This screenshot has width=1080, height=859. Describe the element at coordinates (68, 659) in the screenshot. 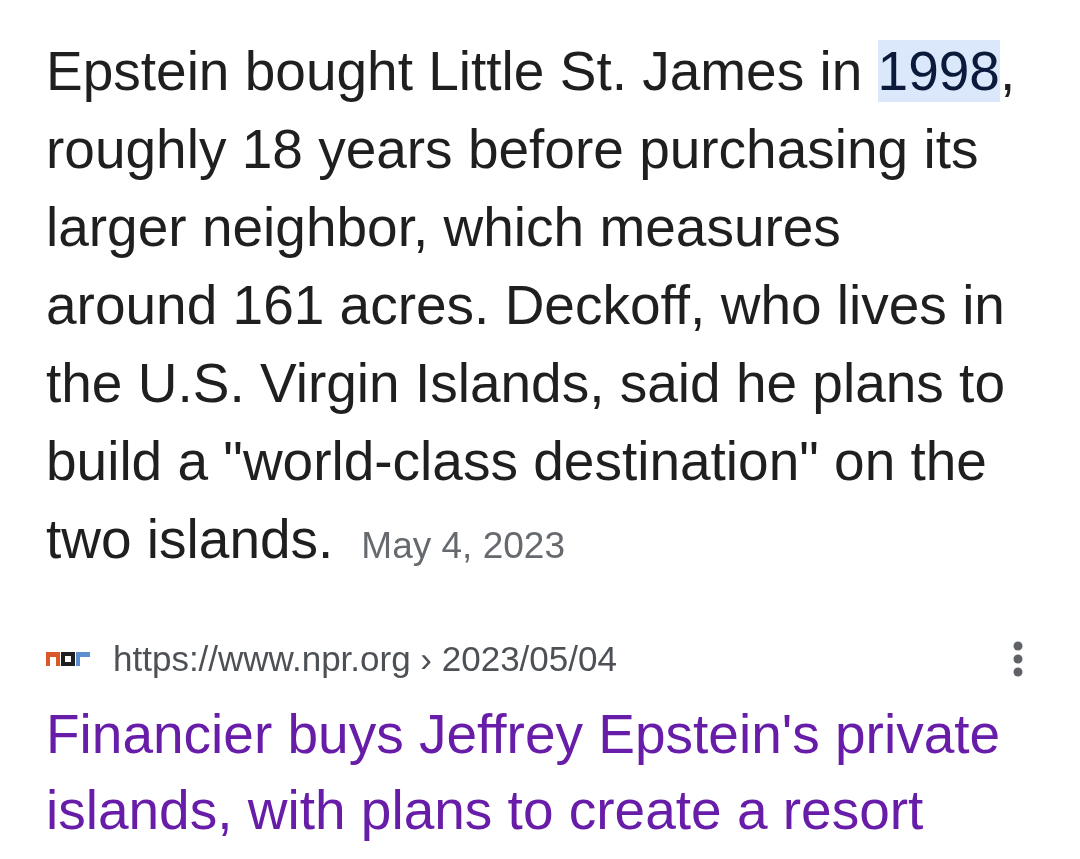

I see `site-logo-icon` at that location.